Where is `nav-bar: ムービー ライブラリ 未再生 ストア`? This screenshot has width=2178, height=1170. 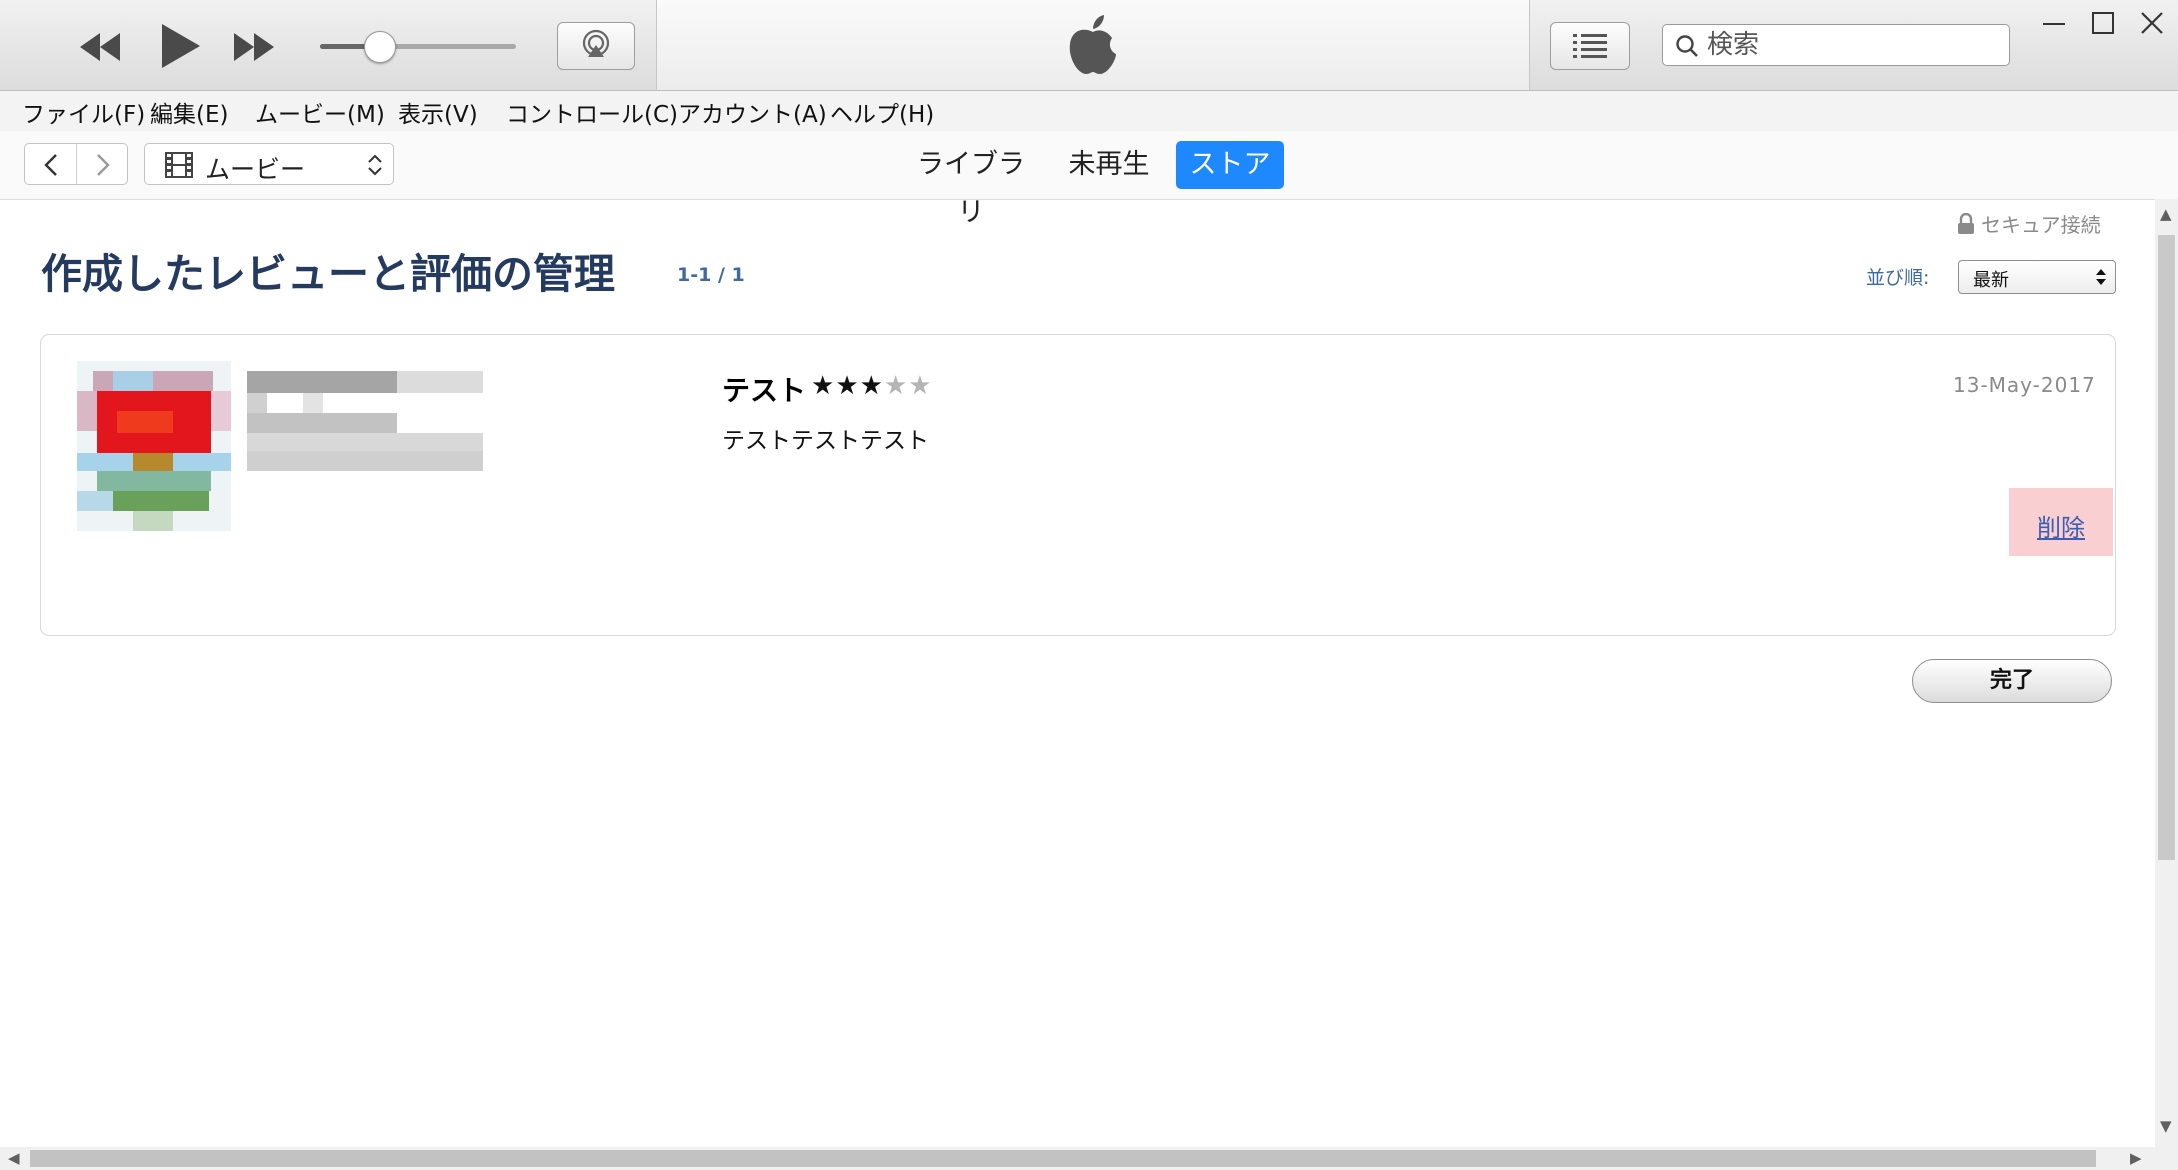
nav-bar: ムービー ライブラリ 未再生 ストア is located at coordinates (1089, 179).